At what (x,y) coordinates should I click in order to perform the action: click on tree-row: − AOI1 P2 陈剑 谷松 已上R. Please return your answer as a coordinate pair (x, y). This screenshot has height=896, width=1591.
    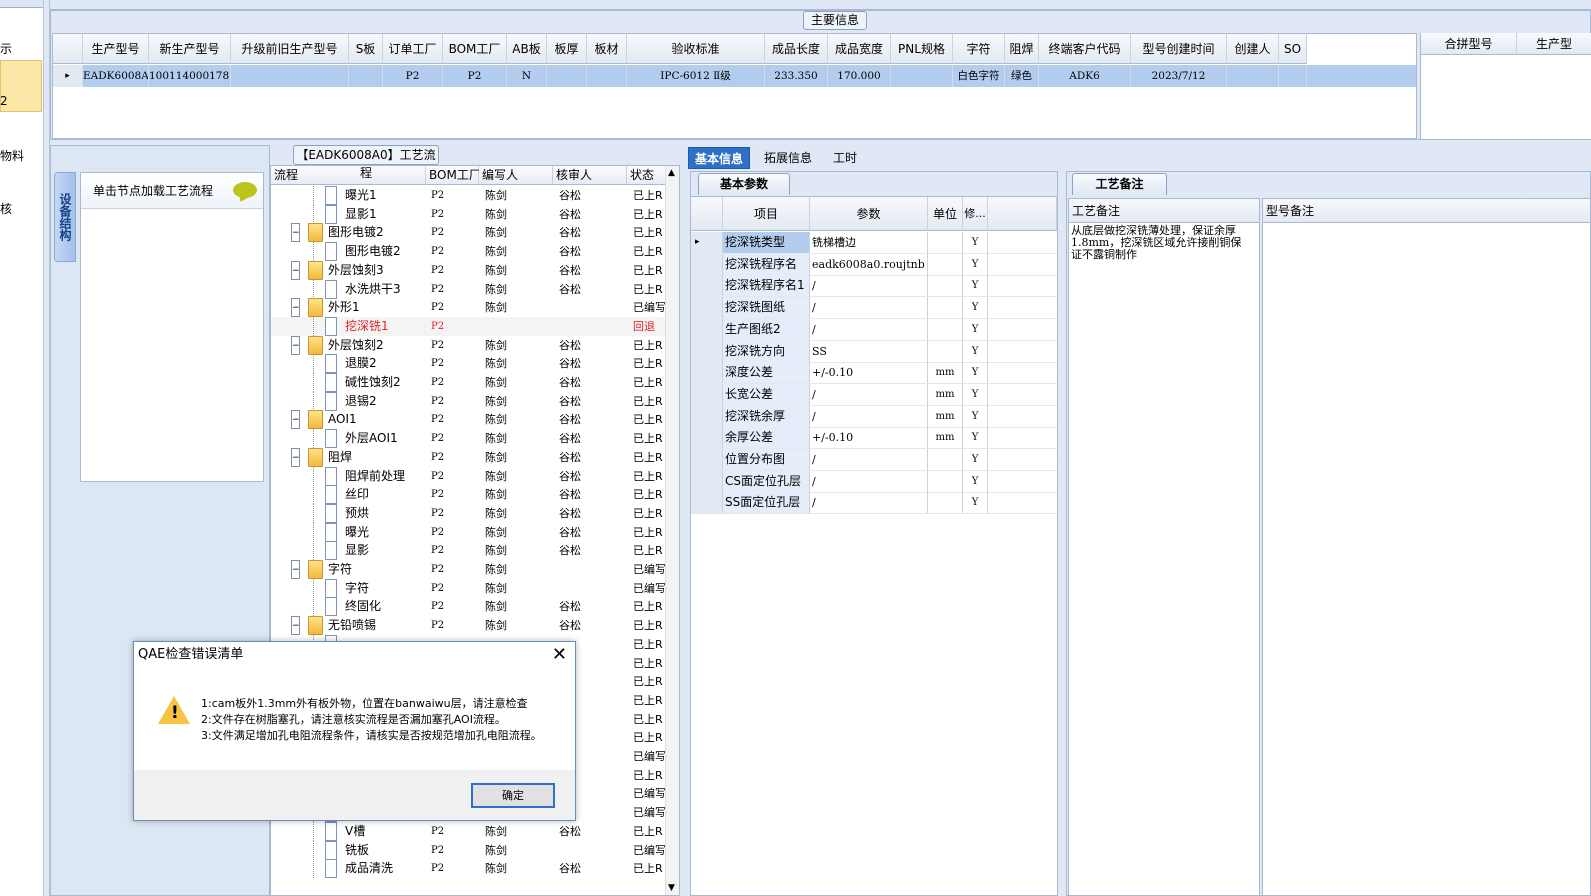
    Looking at the image, I should click on (468, 420).